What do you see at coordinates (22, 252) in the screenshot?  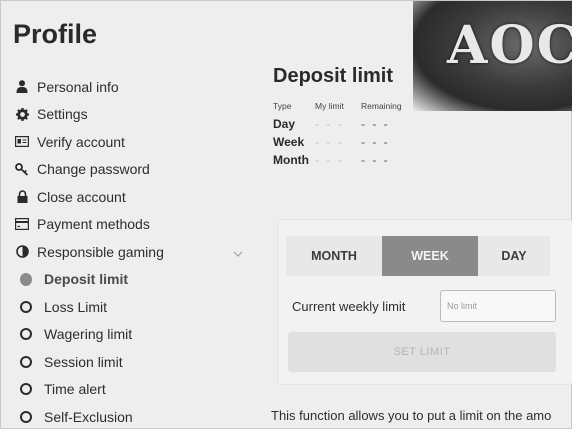 I see `half-circle-icon` at bounding box center [22, 252].